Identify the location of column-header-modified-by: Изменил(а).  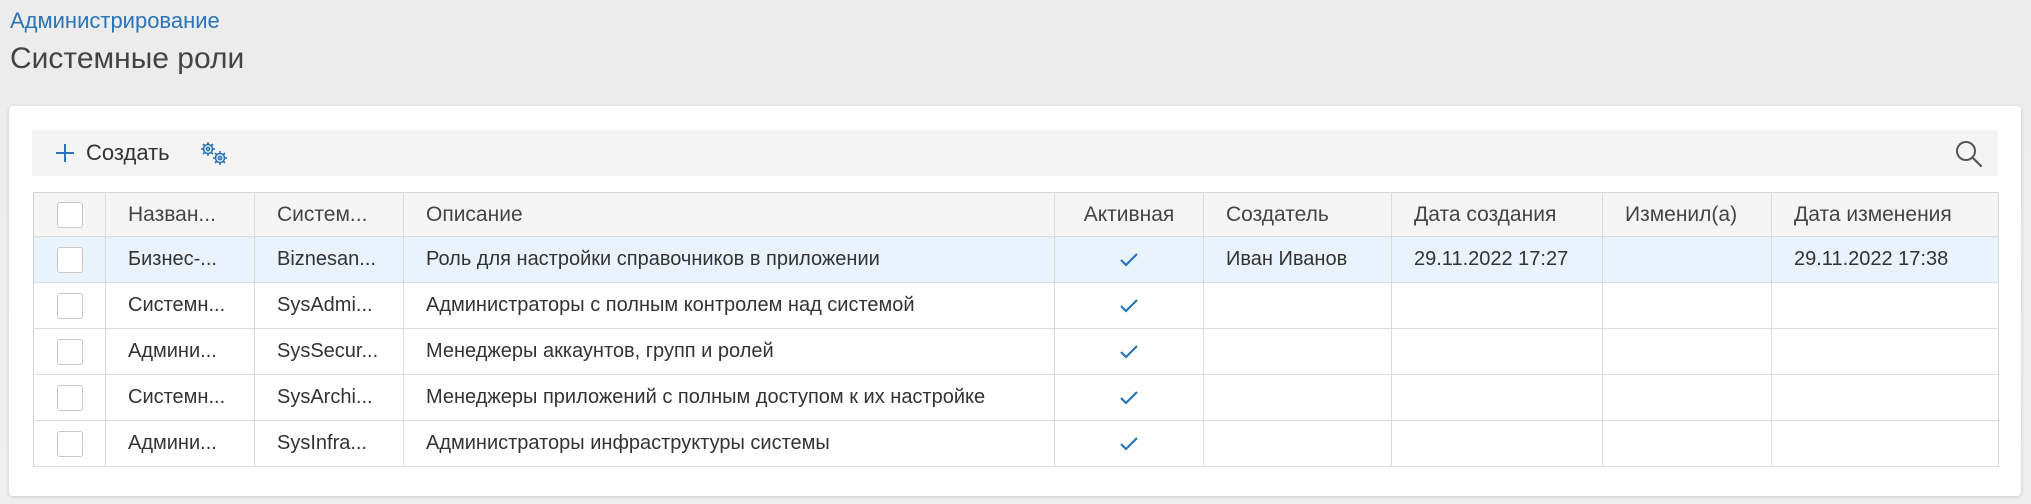
(1687, 214).